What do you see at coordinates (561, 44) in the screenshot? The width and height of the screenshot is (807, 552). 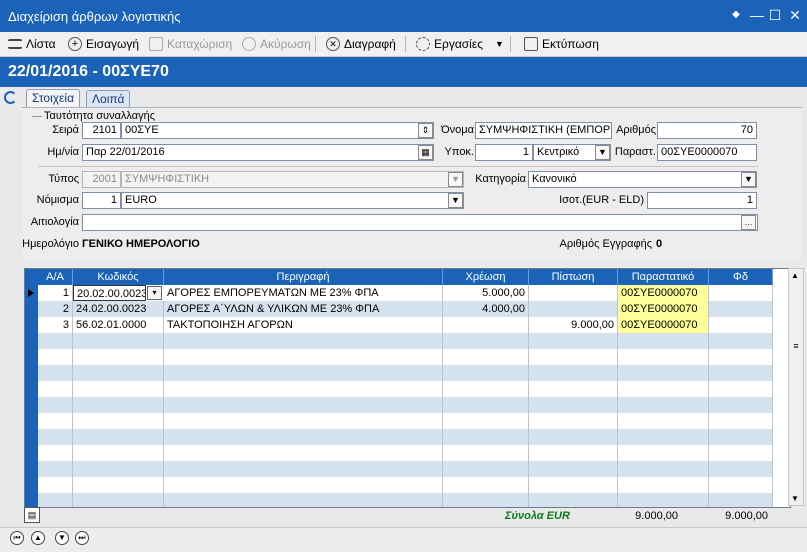 I see `print-button: Εκτύπωση` at bounding box center [561, 44].